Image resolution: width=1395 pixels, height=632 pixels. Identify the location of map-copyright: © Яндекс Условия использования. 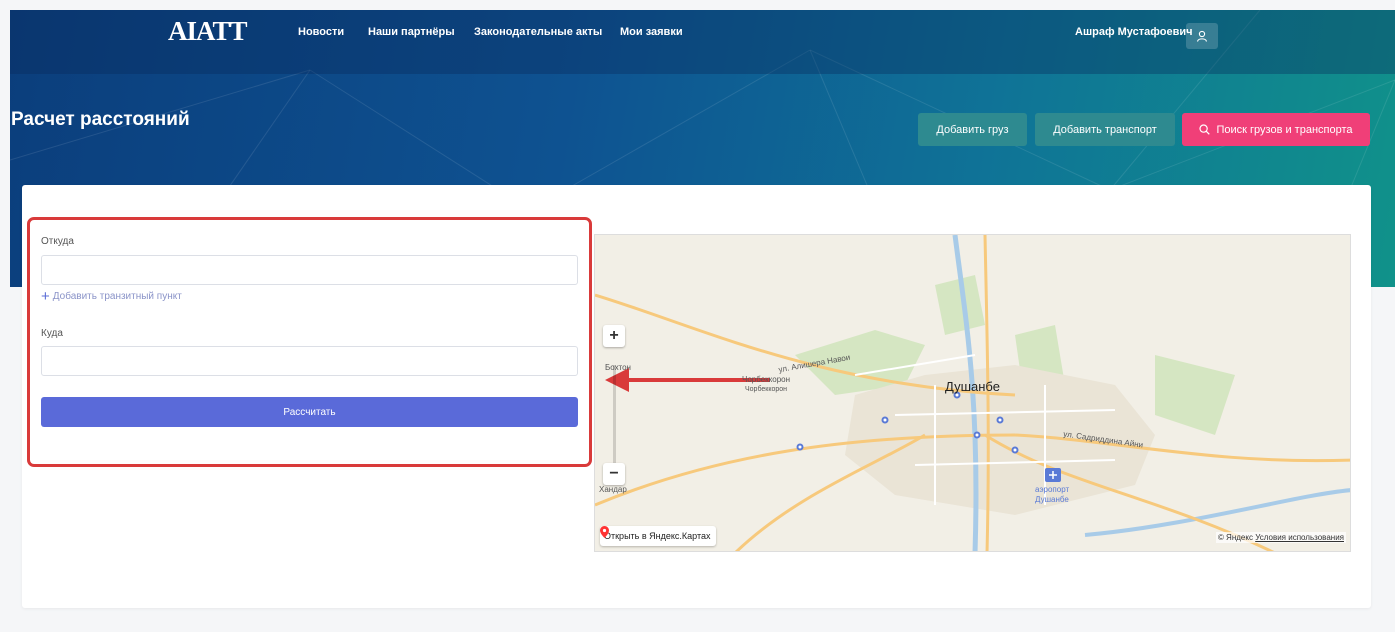
(1280, 537).